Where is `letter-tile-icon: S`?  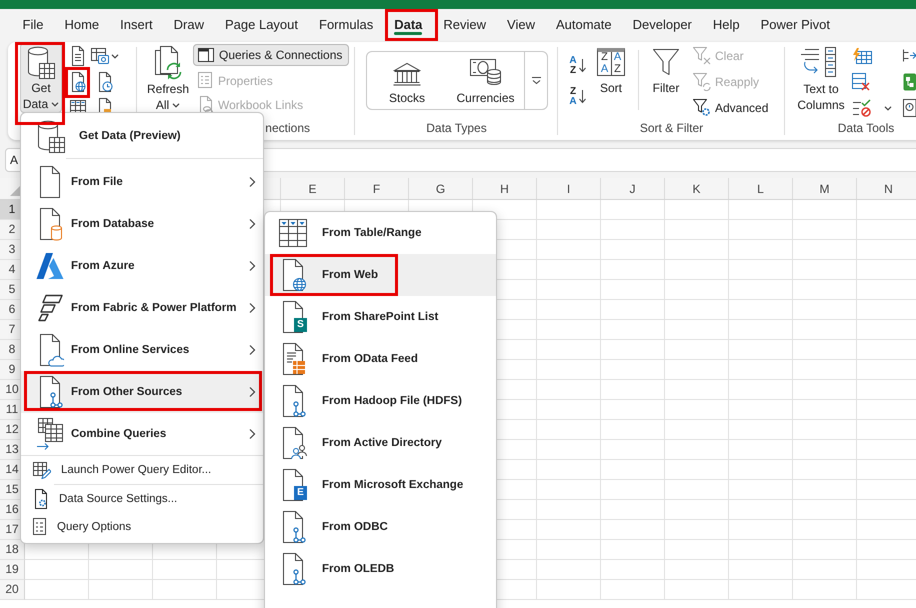 letter-tile-icon: S is located at coordinates (300, 325).